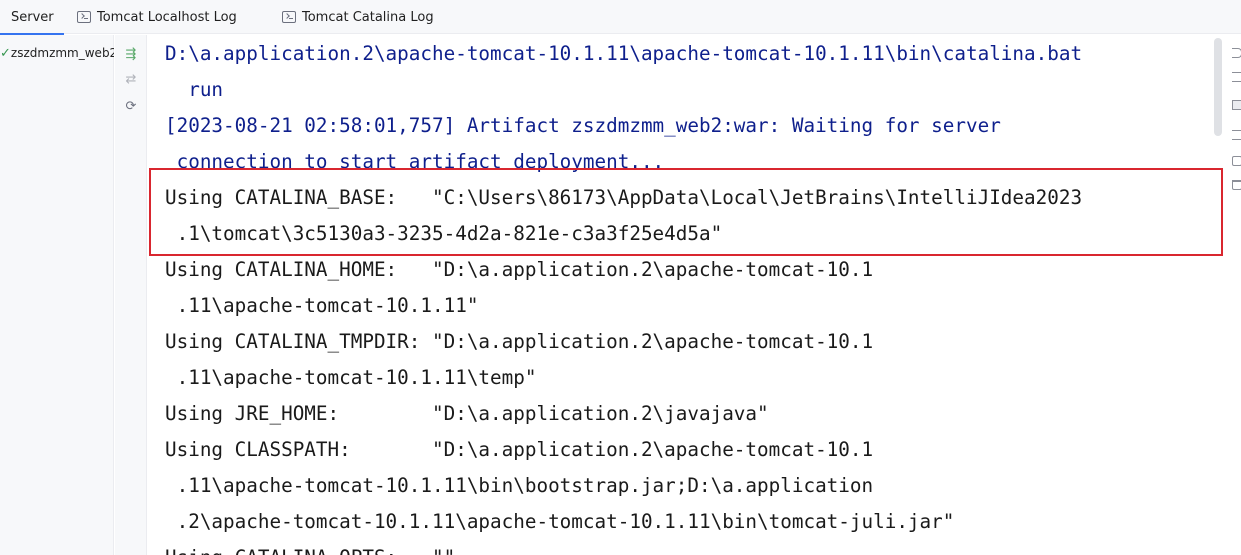 Image resolution: width=1241 pixels, height=555 pixels. I want to click on console-line: .11\apache-tomcat-10.1.11\temp", so click(351, 377).